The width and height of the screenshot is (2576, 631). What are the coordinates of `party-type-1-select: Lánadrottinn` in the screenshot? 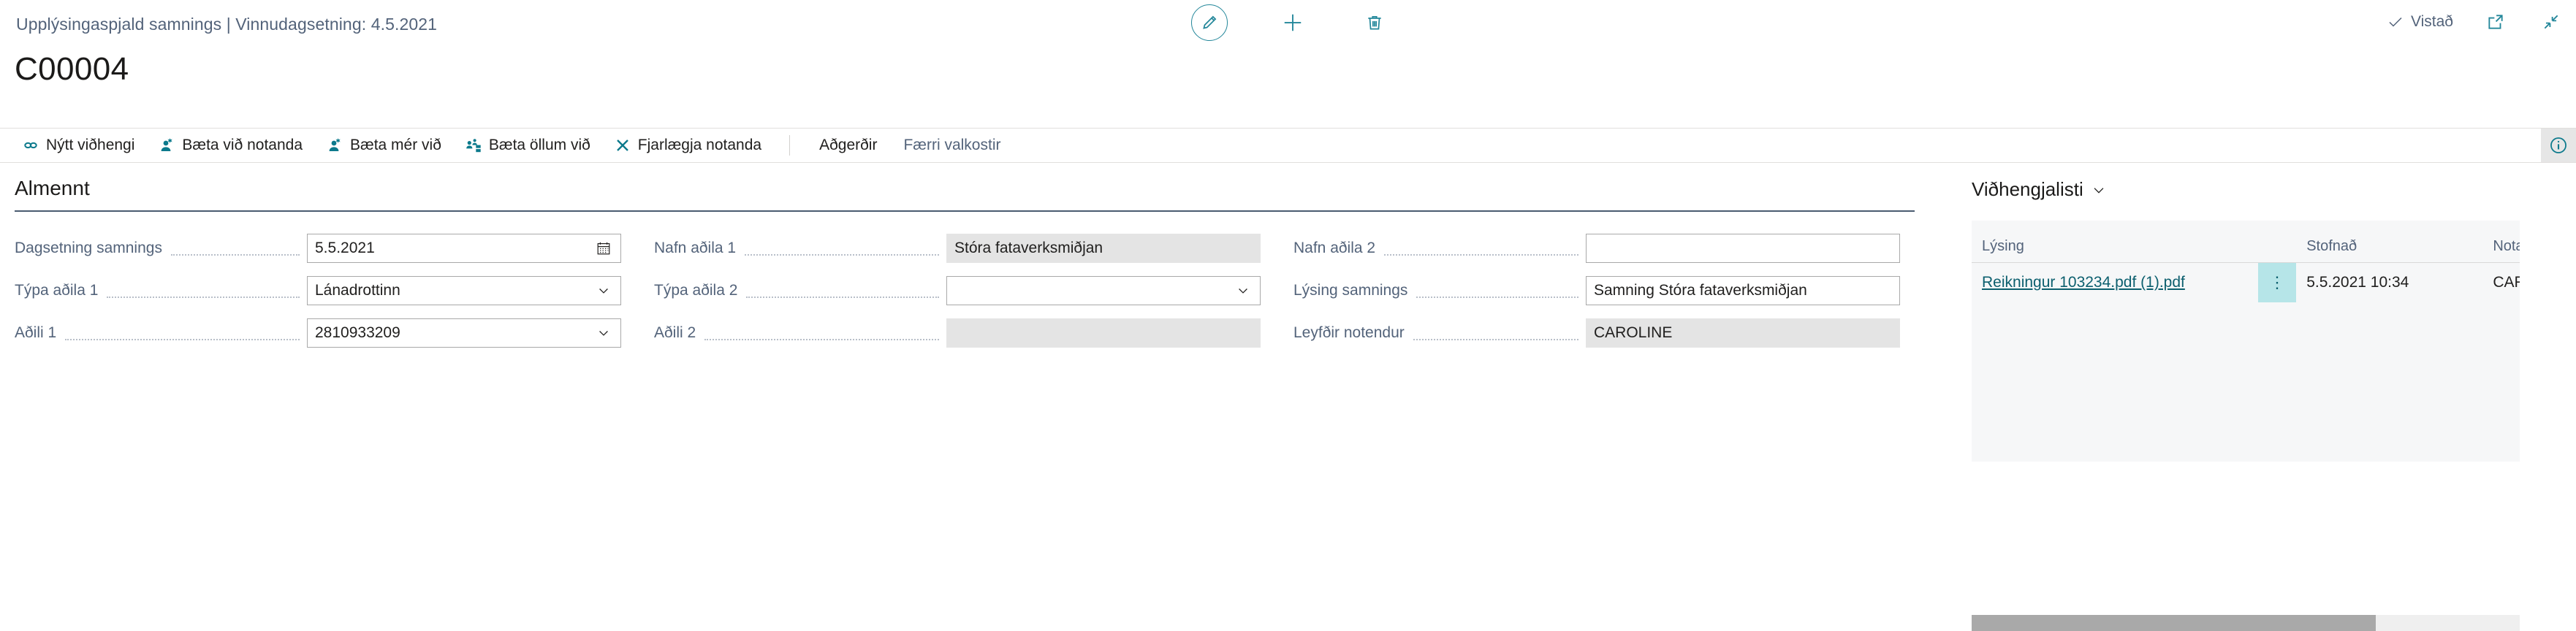 It's located at (464, 290).